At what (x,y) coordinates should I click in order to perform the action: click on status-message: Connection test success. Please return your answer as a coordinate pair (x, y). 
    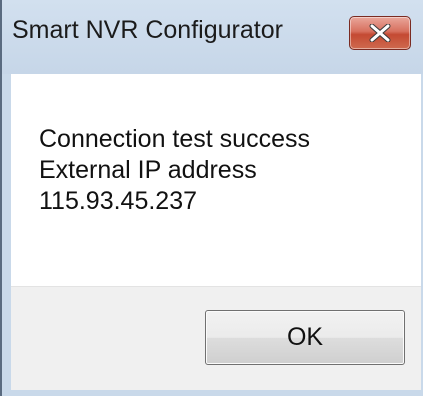
    Looking at the image, I should click on (174, 139).